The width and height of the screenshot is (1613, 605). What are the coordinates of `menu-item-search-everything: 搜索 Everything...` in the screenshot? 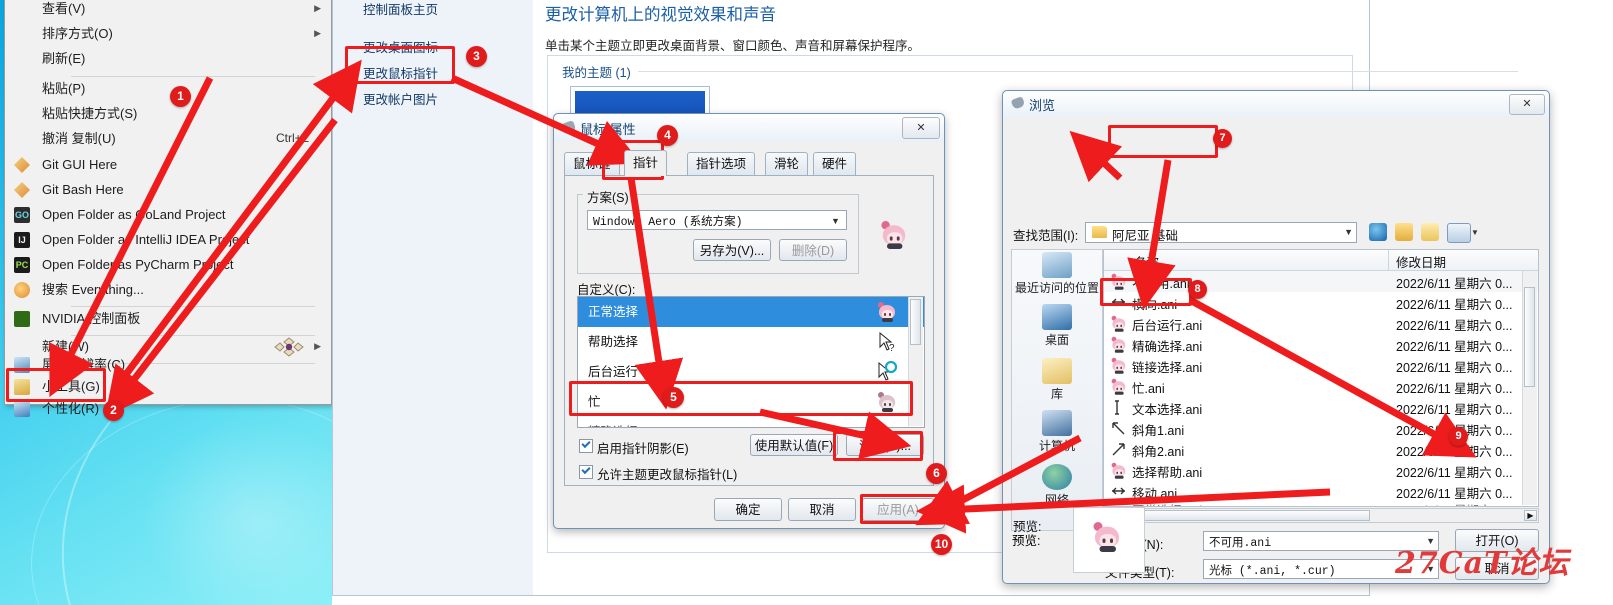 It's located at (168, 289).